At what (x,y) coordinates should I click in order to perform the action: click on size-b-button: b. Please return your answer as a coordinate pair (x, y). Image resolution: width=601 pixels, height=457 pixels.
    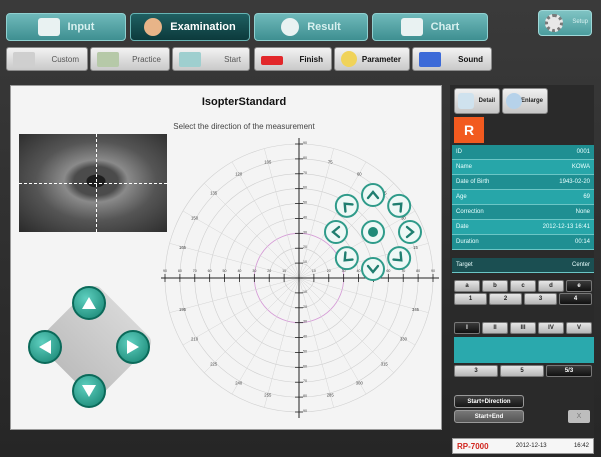
    Looking at the image, I should click on (495, 286).